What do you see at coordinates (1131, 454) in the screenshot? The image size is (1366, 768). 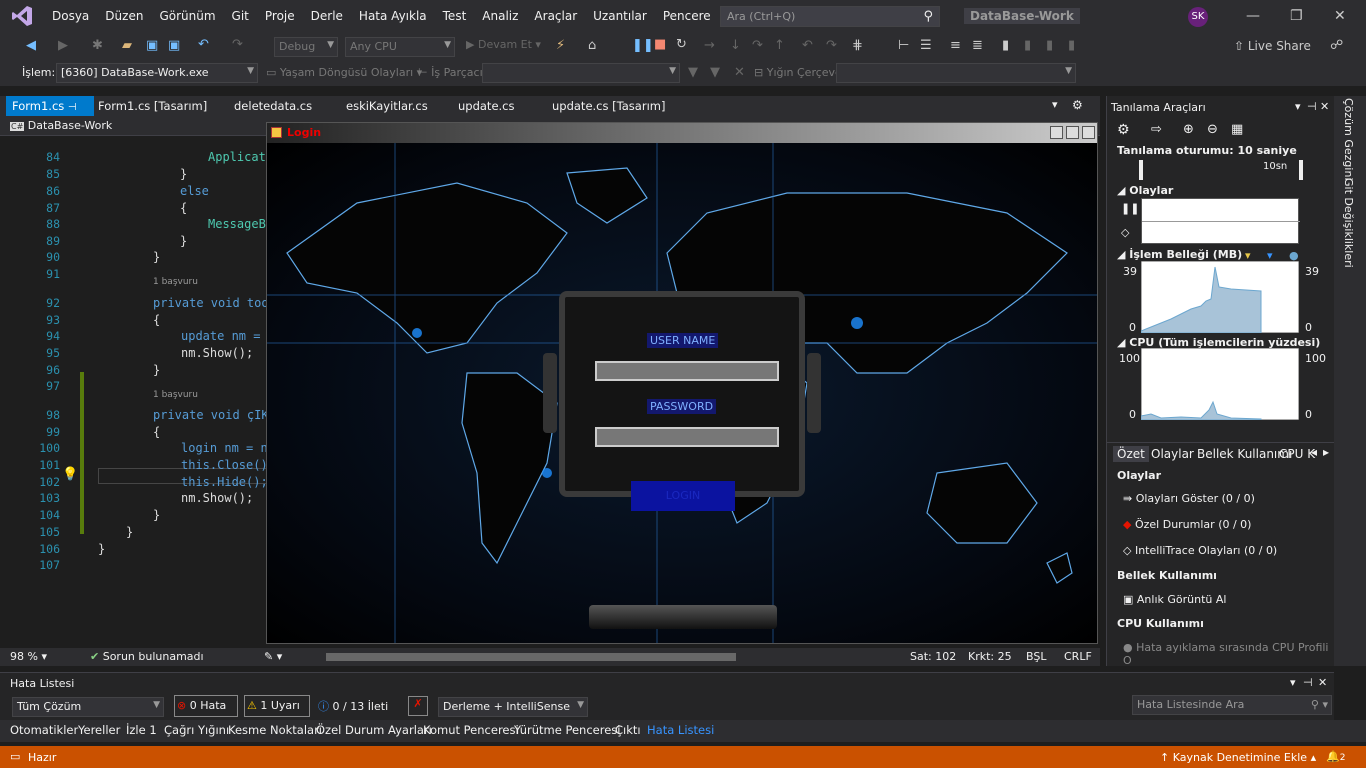 I see `tab-summary: Özet` at bounding box center [1131, 454].